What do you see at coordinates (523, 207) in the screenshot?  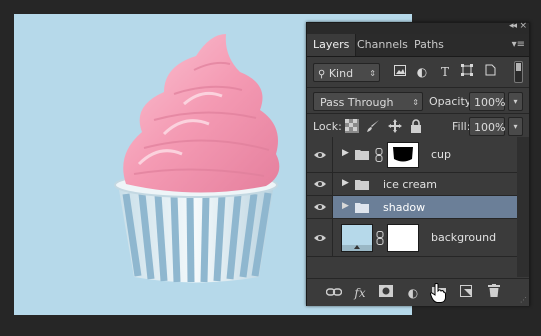 I see `layers-scrollbar` at bounding box center [523, 207].